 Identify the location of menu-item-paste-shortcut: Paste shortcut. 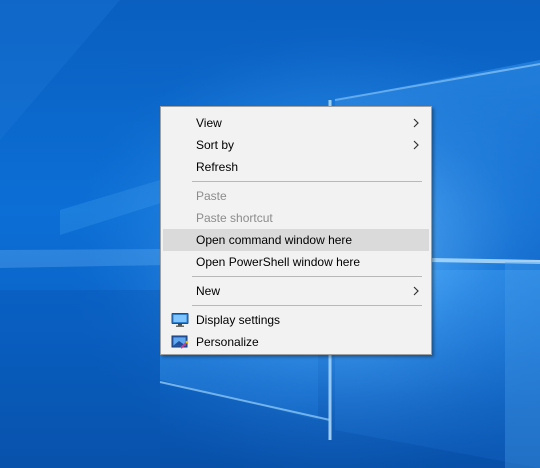
(296, 218).